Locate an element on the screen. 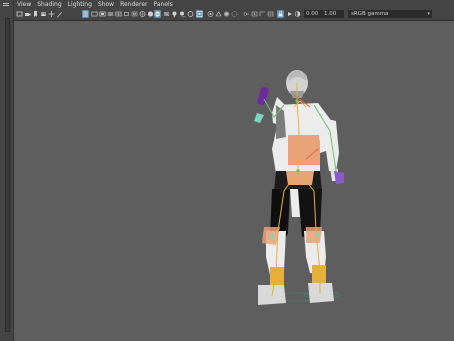  use-all-lights-icon is located at coordinates (174, 14).